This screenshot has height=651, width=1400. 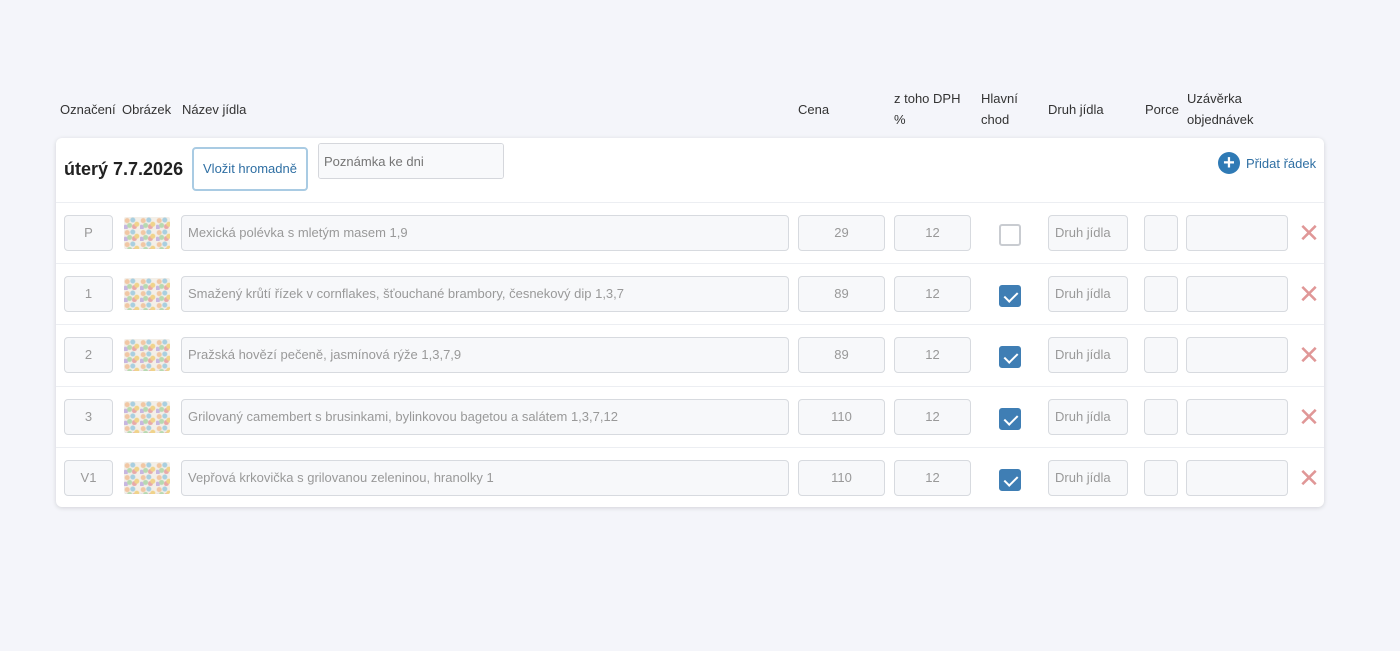 What do you see at coordinates (124, 169) in the screenshot?
I see `day-title: úterý 7.7.2026` at bounding box center [124, 169].